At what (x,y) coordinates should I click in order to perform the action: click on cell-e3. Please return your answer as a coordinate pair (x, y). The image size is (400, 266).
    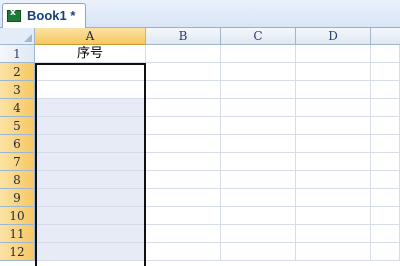
    Looking at the image, I should click on (385, 90).